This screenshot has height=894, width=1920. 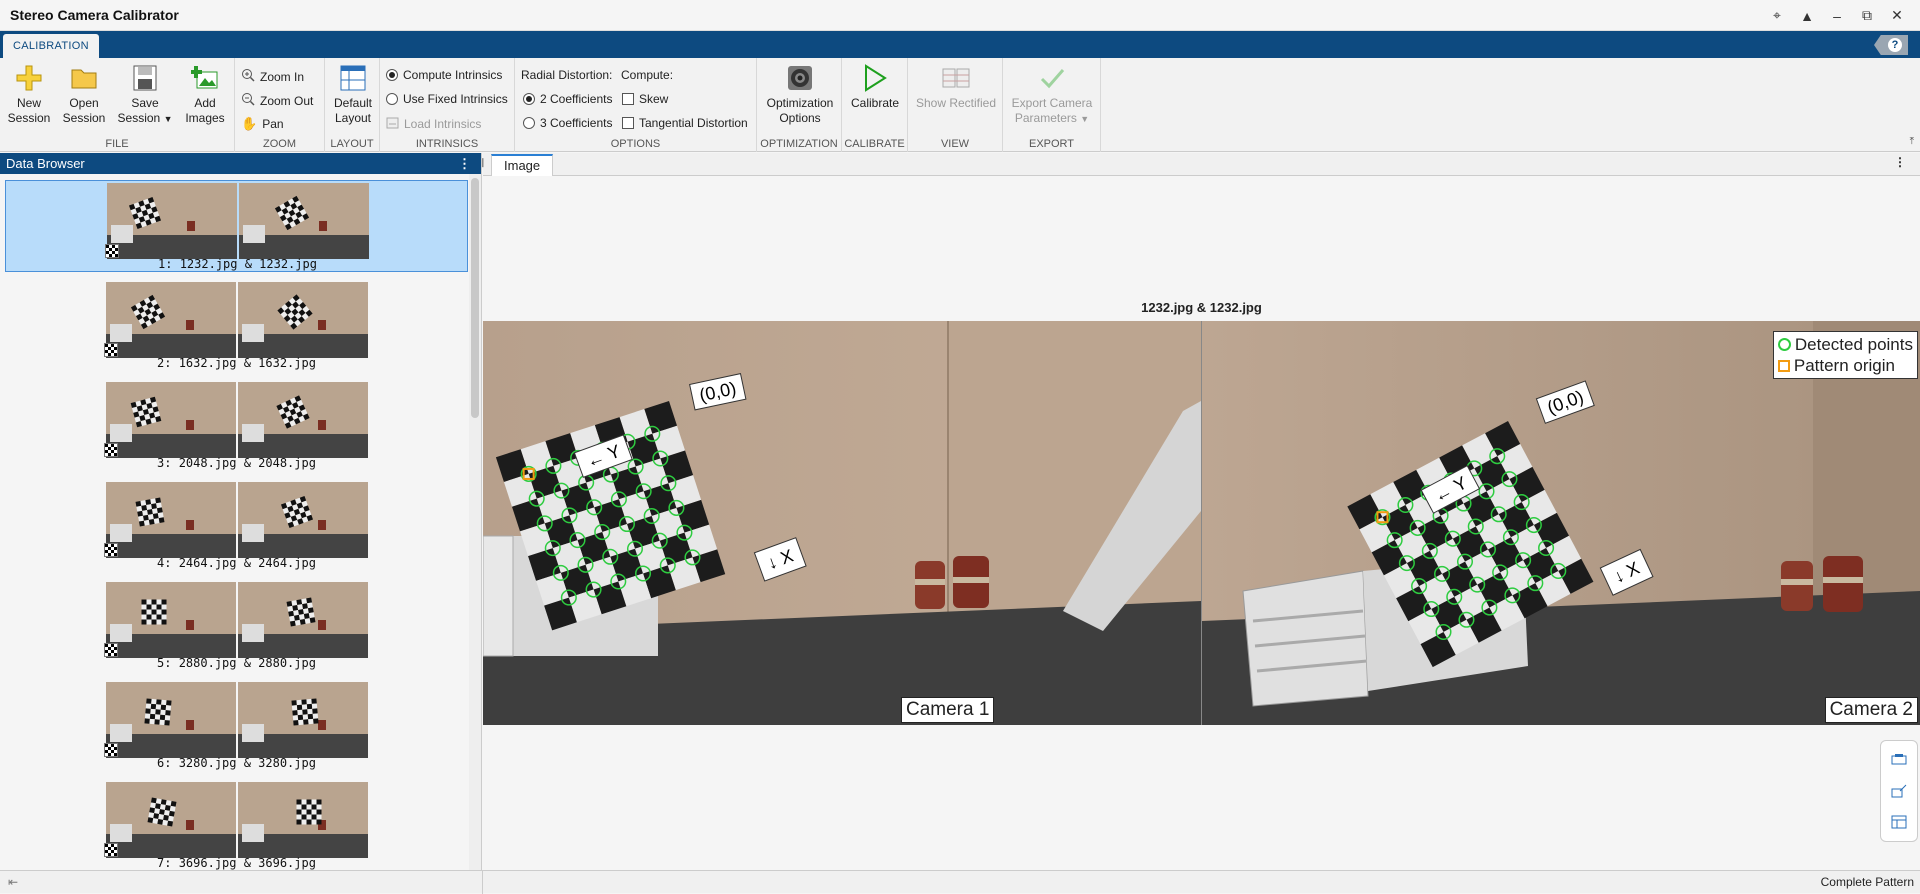 What do you see at coordinates (236, 663) in the screenshot?
I see `list-item-label: 5: 2880.jpg & 2880.jpg` at bounding box center [236, 663].